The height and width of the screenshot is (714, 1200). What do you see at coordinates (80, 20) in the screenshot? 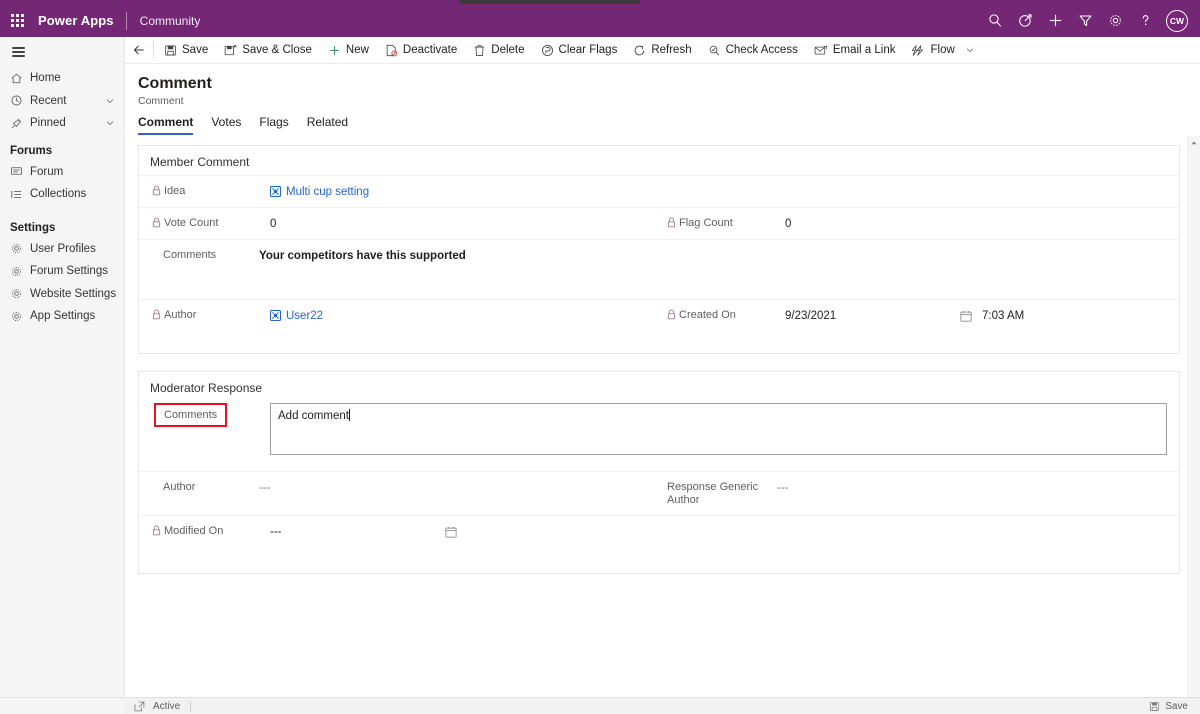
I see `brand-title: Power Apps` at bounding box center [80, 20].